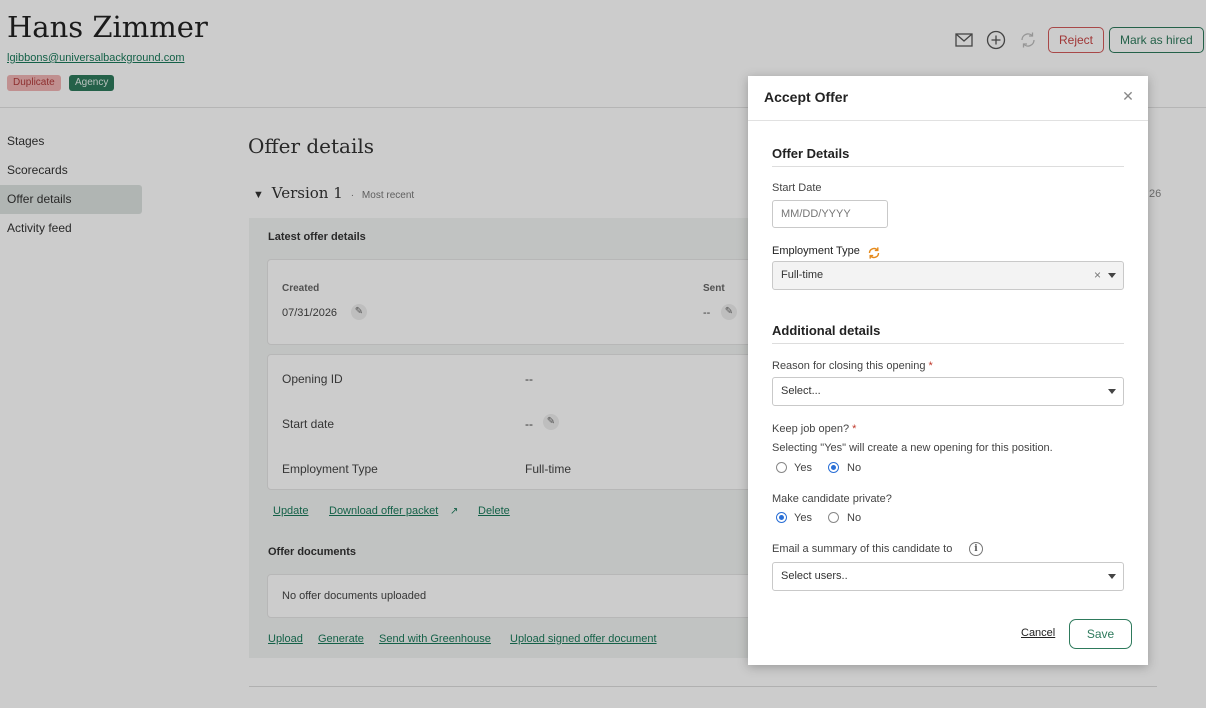 This screenshot has height=708, width=1206. I want to click on private-no-label: No, so click(854, 518).